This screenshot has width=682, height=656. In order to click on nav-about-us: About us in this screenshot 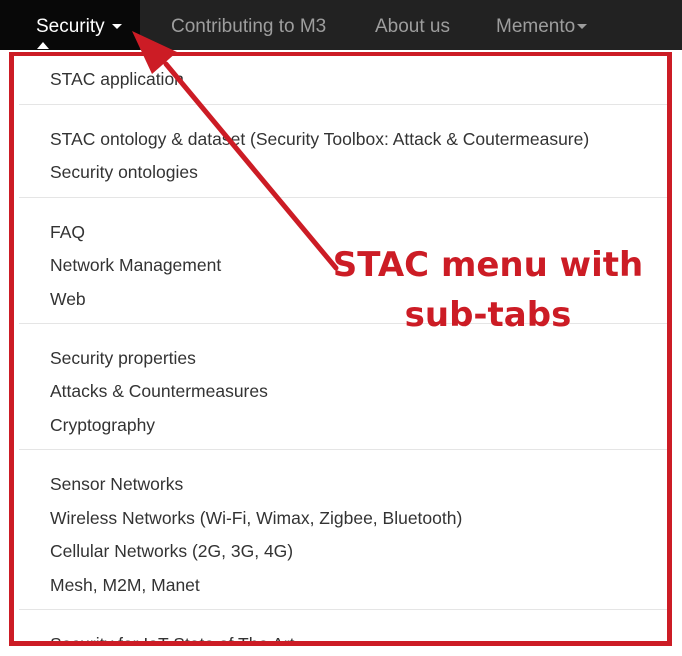, I will do `click(412, 25)`.